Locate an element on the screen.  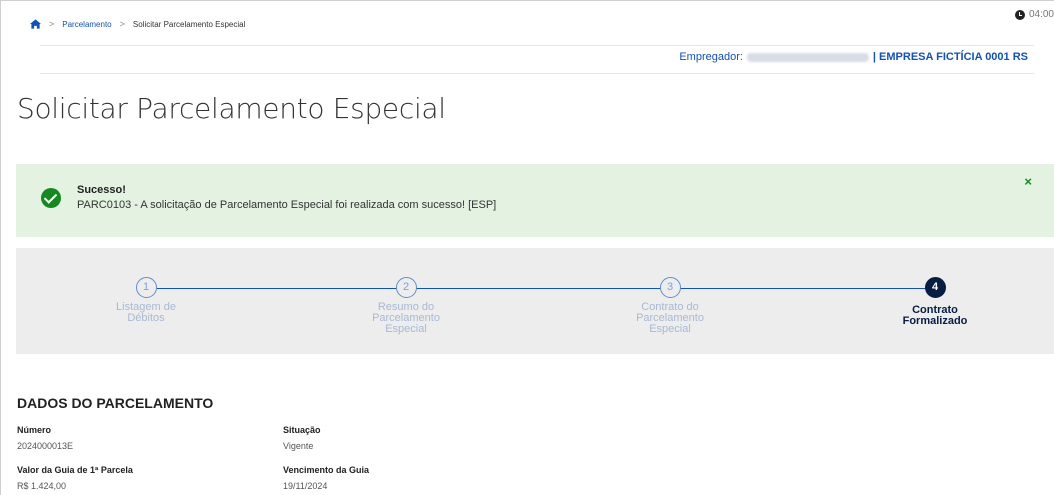
field-value: Vigente is located at coordinates (298, 446).